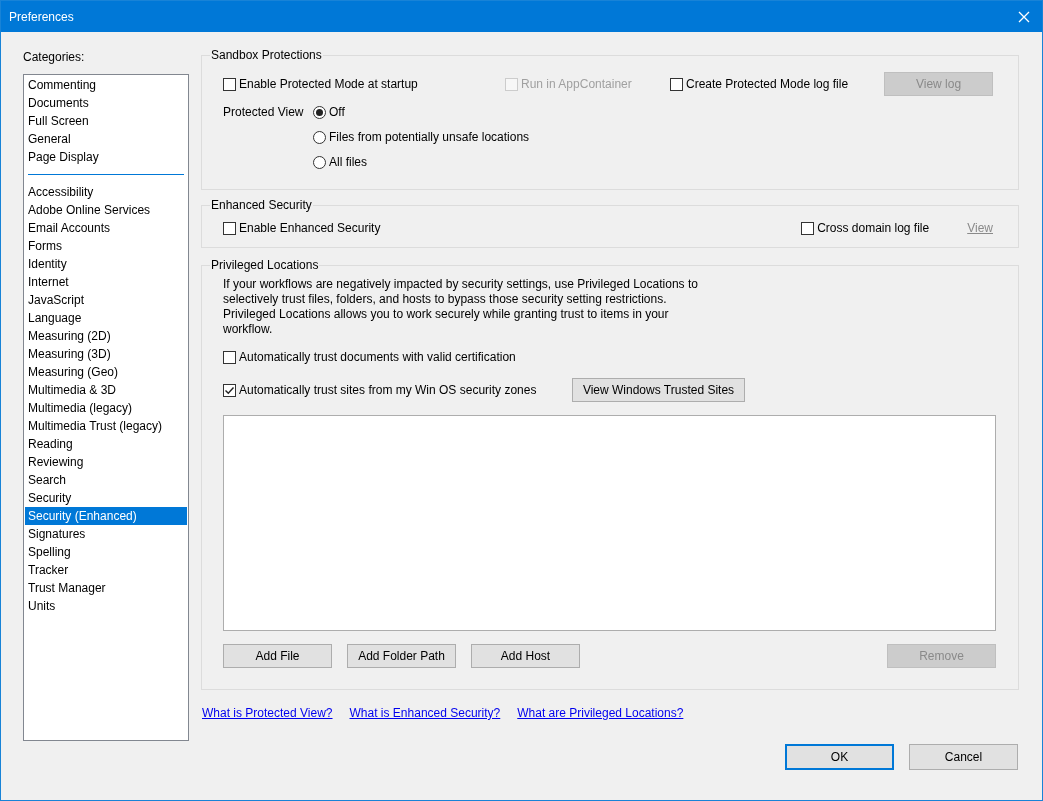 The height and width of the screenshot is (801, 1043). I want to click on category-item: Measuring (3D), so click(106, 354).